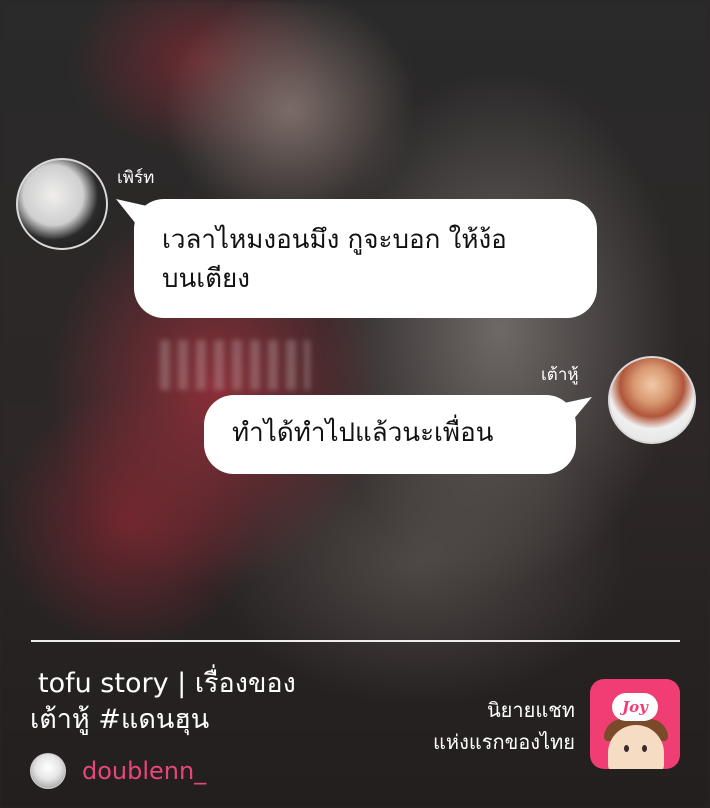 The width and height of the screenshot is (710, 808). I want to click on promo-line1: นิยายแชท, so click(531, 710).